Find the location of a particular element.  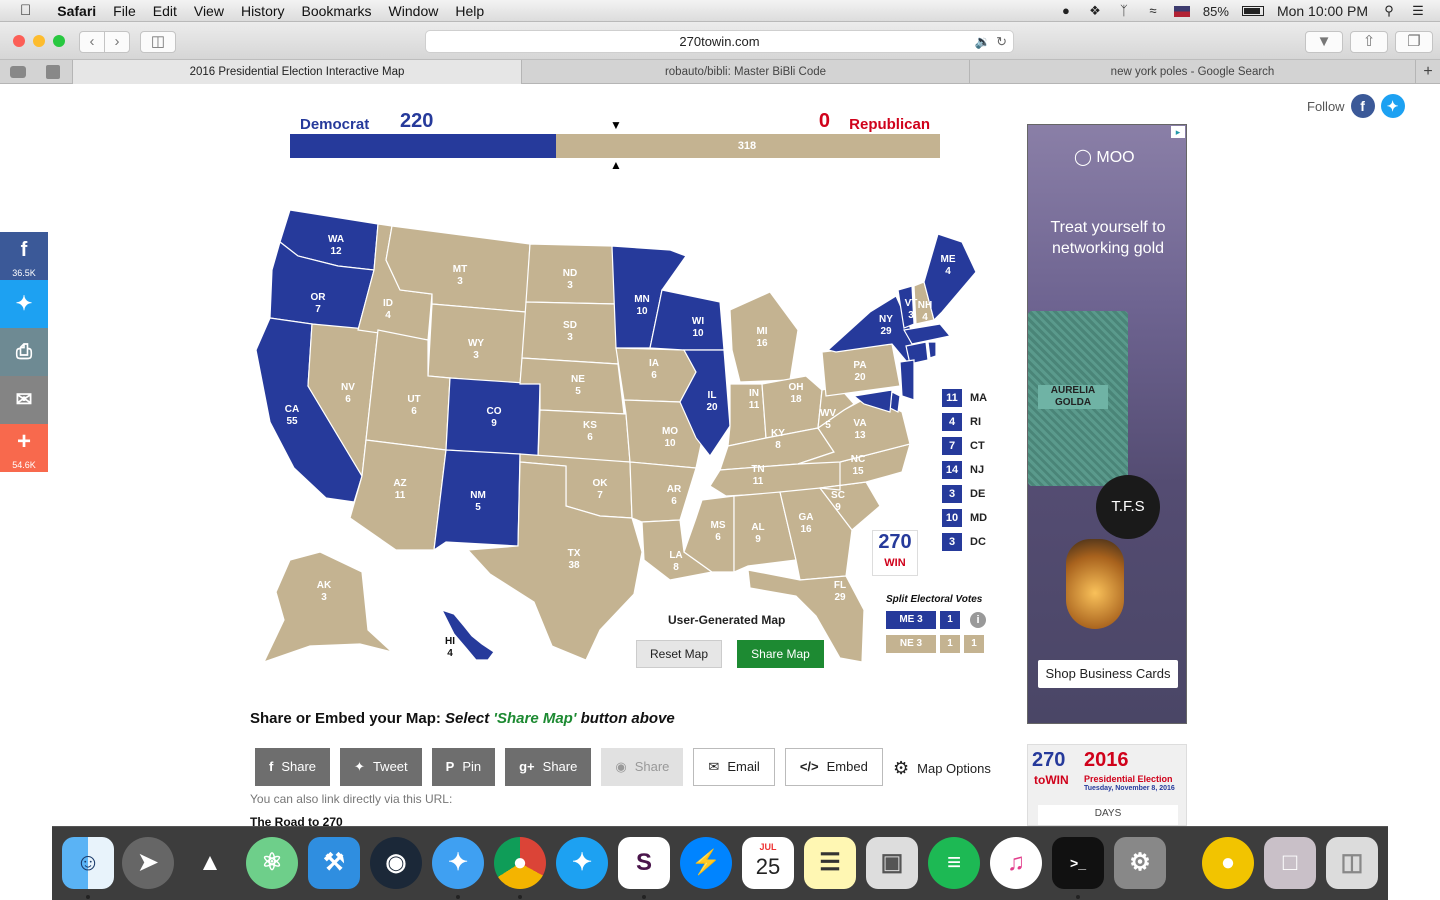

system-preferences-icon: ⚙ is located at coordinates (1140, 863).